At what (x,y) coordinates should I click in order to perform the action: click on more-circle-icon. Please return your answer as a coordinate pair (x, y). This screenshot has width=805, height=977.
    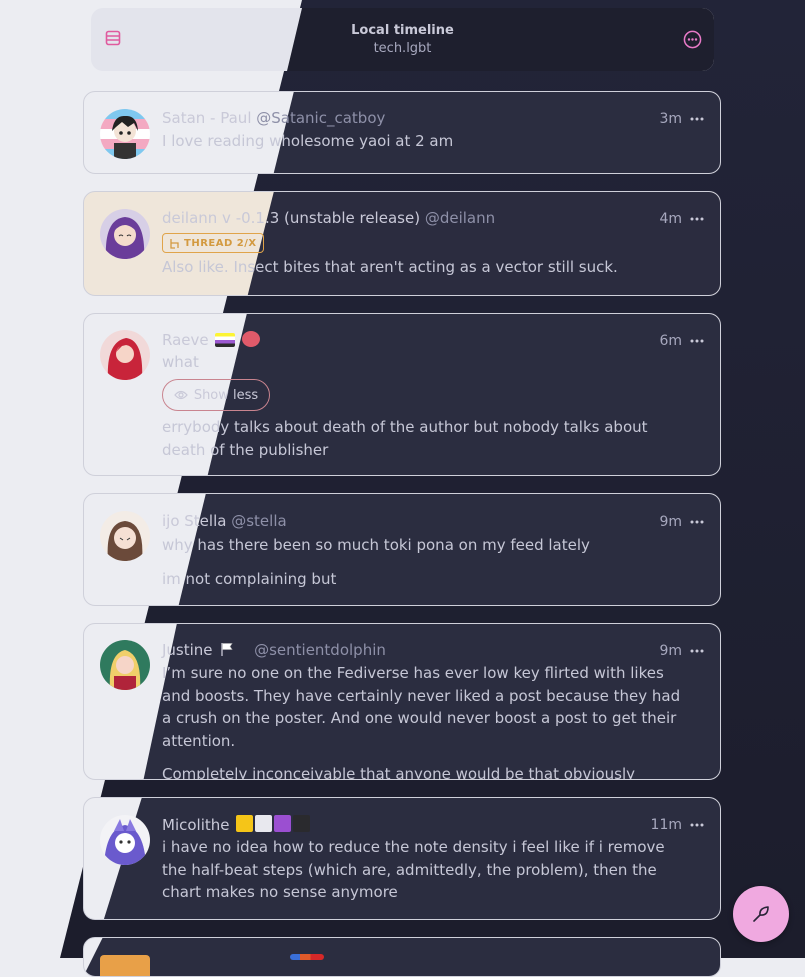
    Looking at the image, I should click on (692, 39).